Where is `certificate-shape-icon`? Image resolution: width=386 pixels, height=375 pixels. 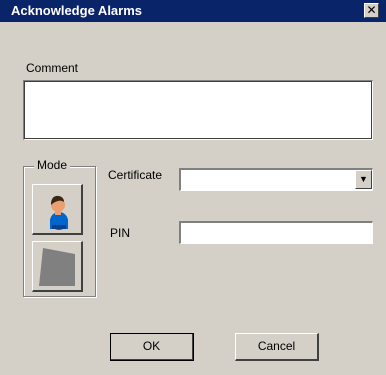 certificate-shape-icon is located at coordinates (57, 267).